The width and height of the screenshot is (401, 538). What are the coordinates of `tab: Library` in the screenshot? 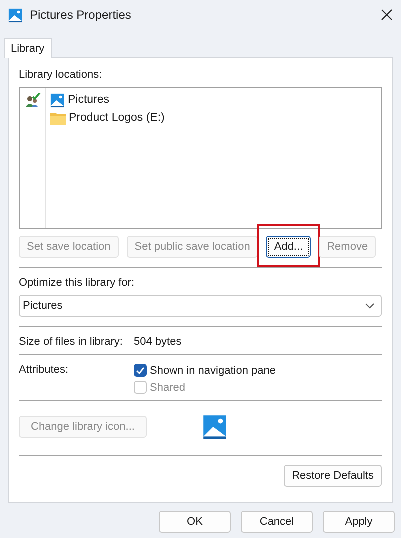 It's located at (28, 48).